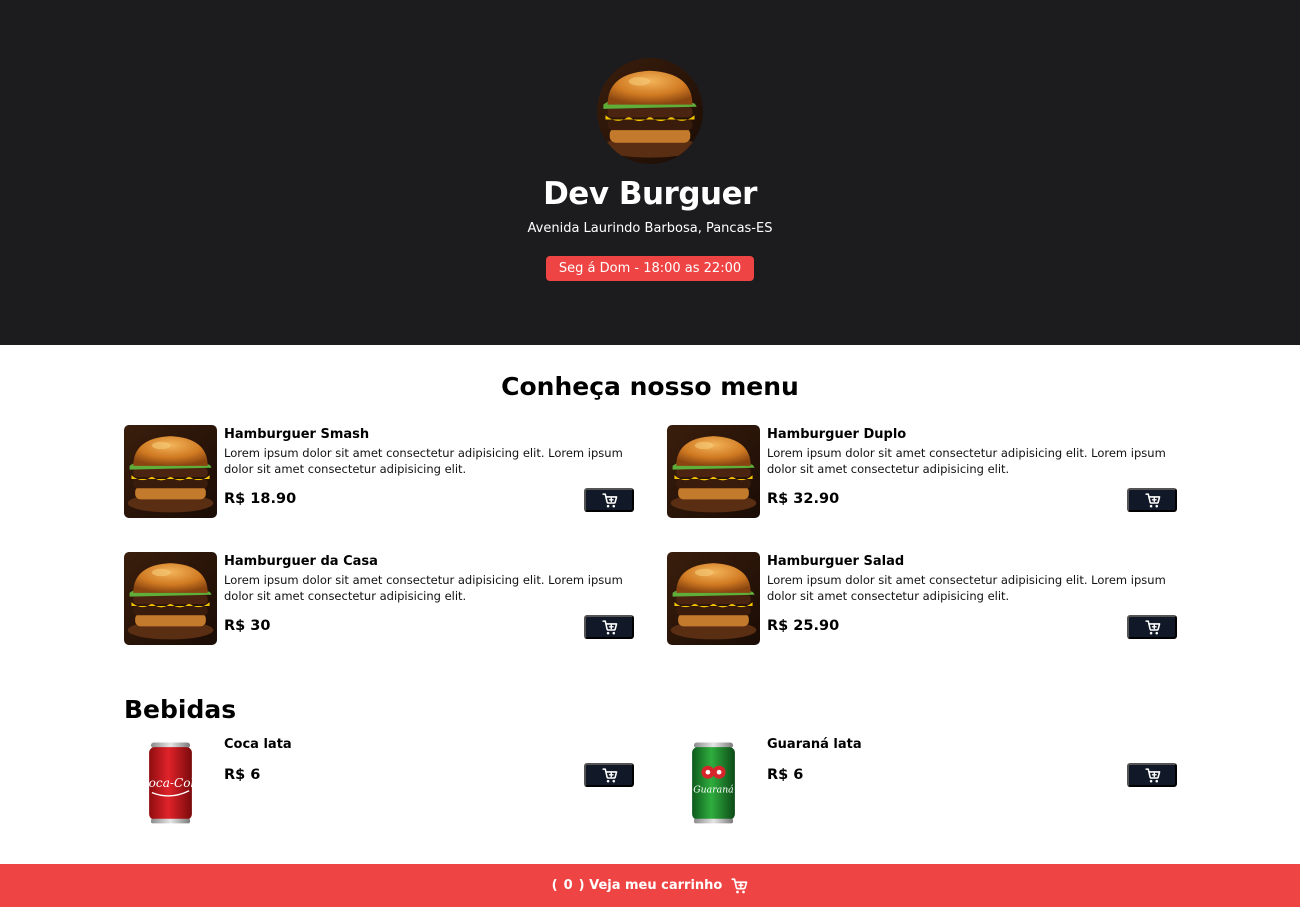 This screenshot has height=907, width=1300. I want to click on item-price: R$ 30, so click(247, 626).